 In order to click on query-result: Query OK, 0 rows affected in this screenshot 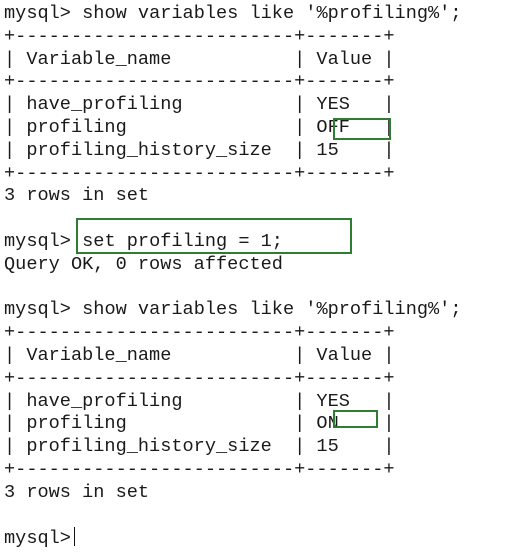, I will do `click(143, 264)`.